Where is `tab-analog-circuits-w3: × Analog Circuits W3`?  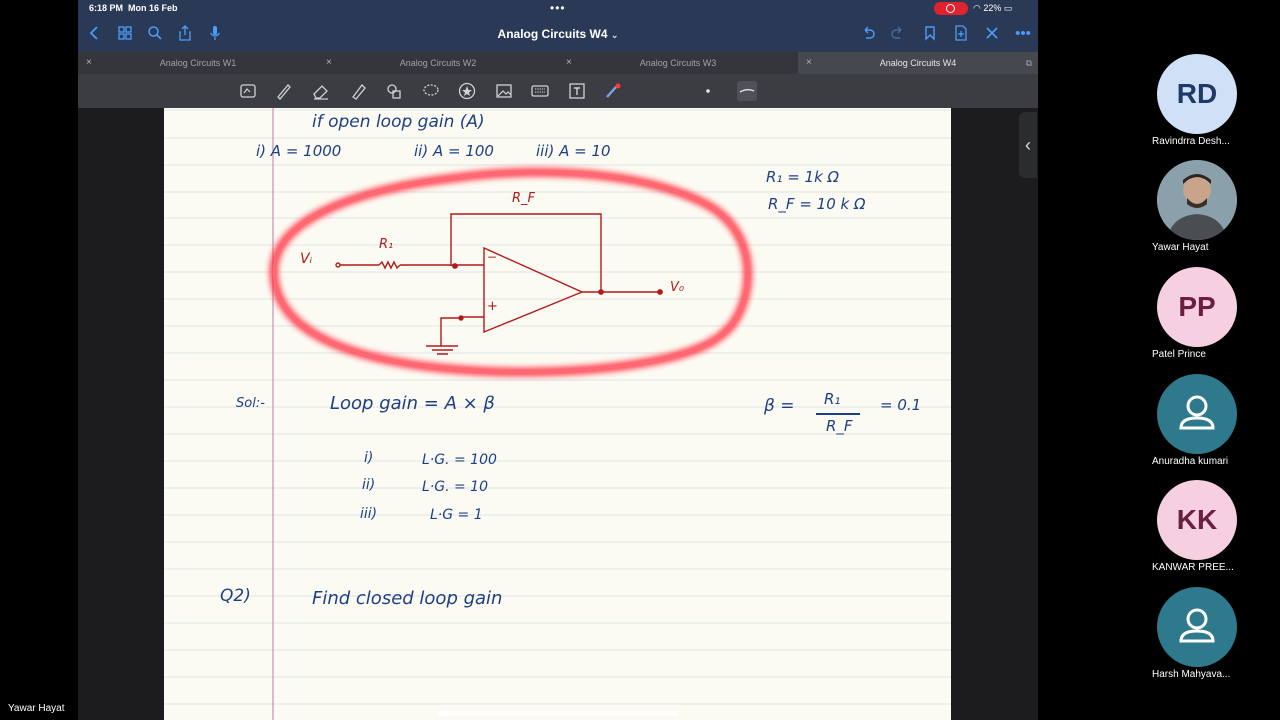 tab-analog-circuits-w3: × Analog Circuits W3 is located at coordinates (678, 63).